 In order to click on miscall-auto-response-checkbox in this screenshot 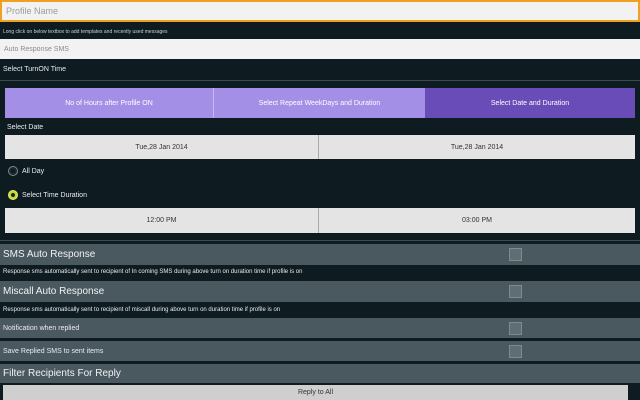, I will do `click(515, 291)`.